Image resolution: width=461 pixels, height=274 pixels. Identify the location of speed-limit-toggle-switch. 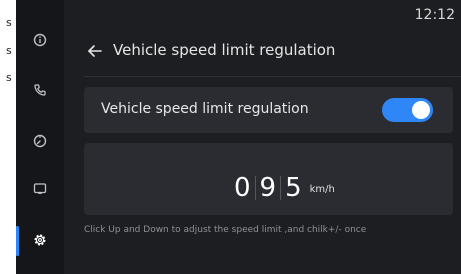
(407, 110).